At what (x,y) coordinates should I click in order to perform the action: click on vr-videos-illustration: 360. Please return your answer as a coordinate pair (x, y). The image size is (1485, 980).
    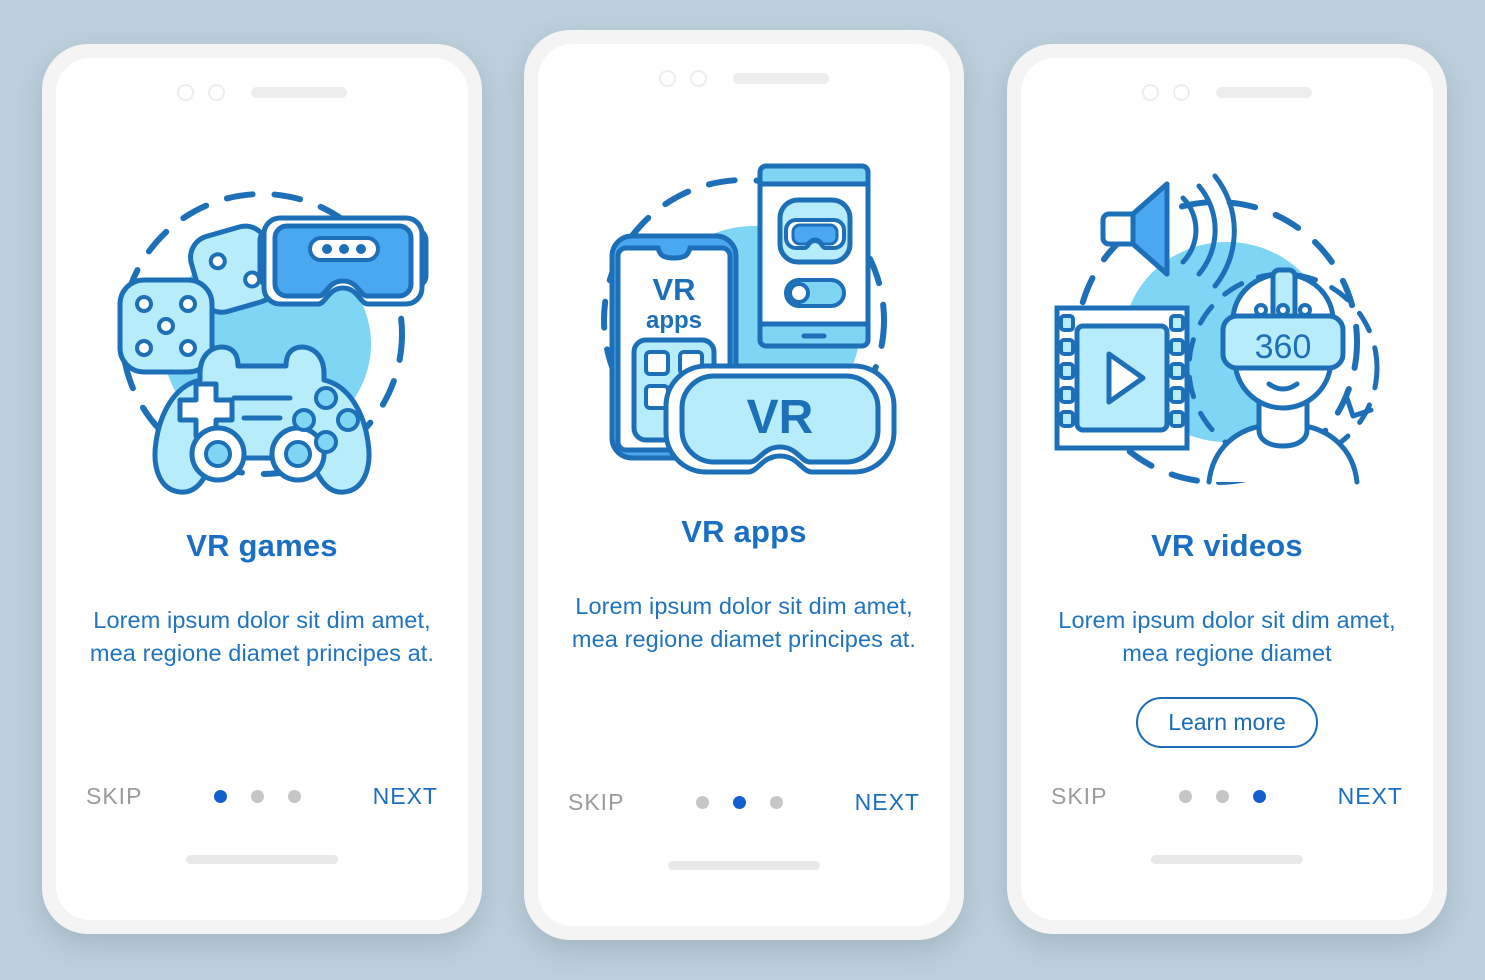
    Looking at the image, I should click on (1227, 337).